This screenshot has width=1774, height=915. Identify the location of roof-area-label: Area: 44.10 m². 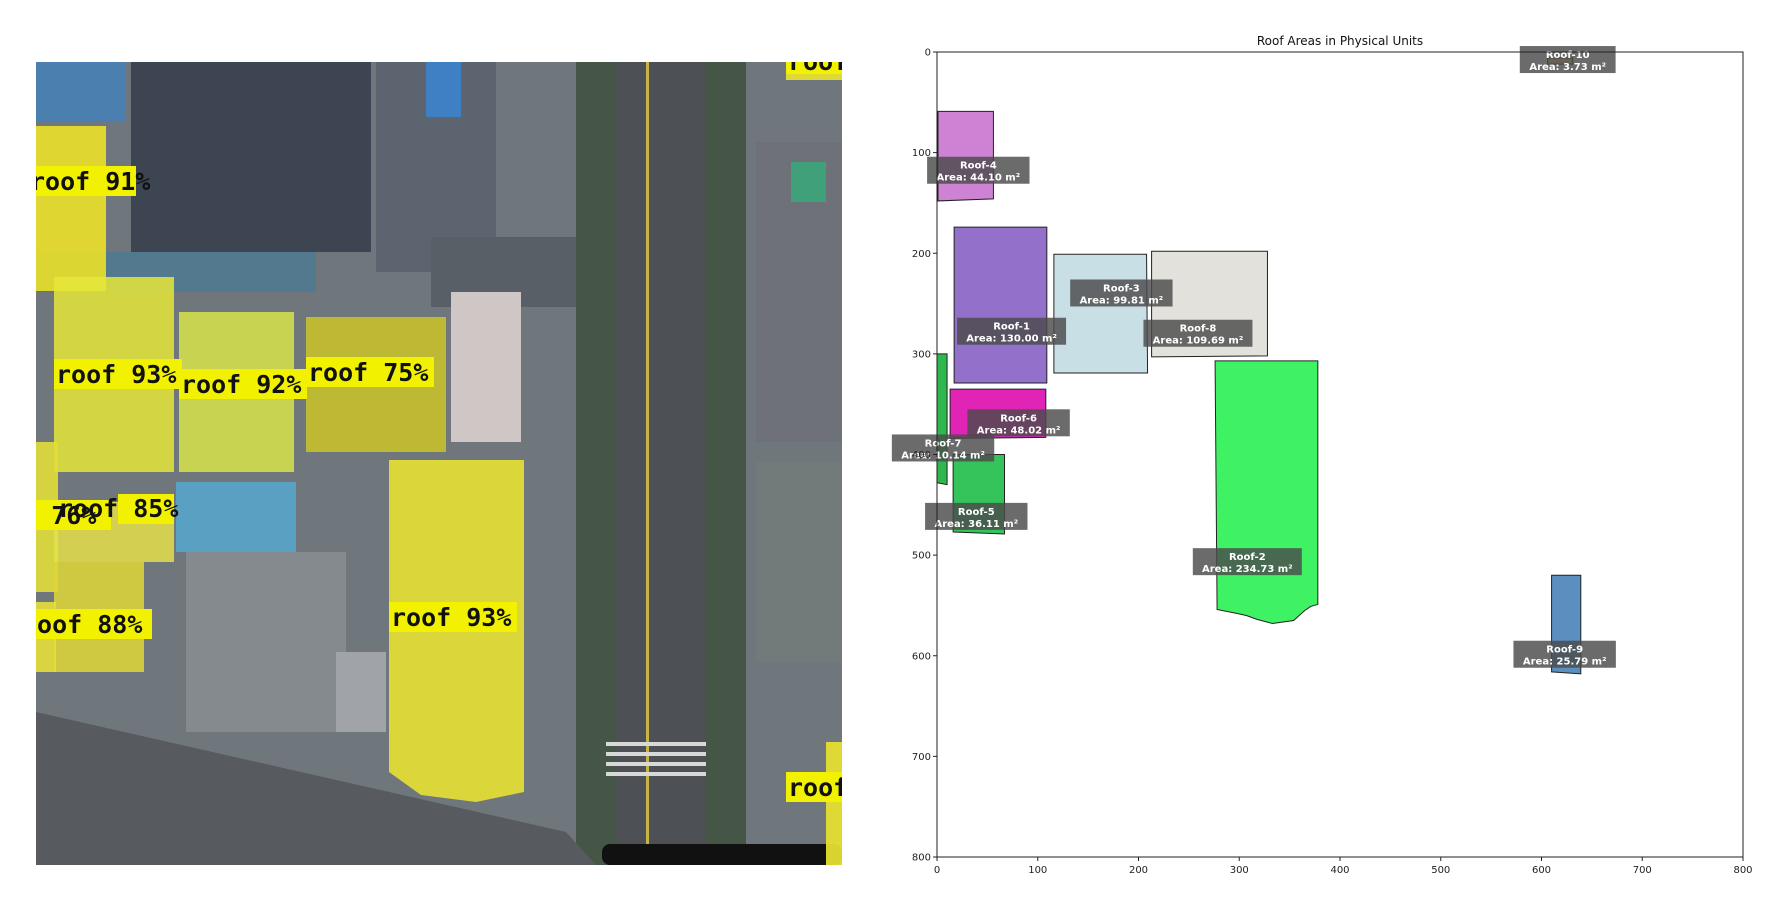
(979, 178).